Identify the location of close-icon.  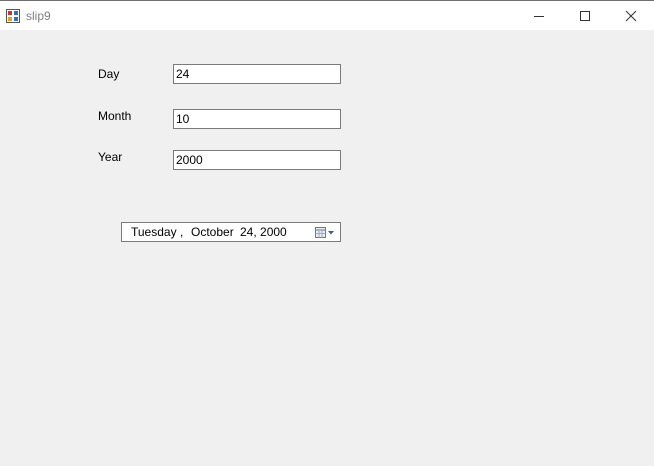
(631, 15).